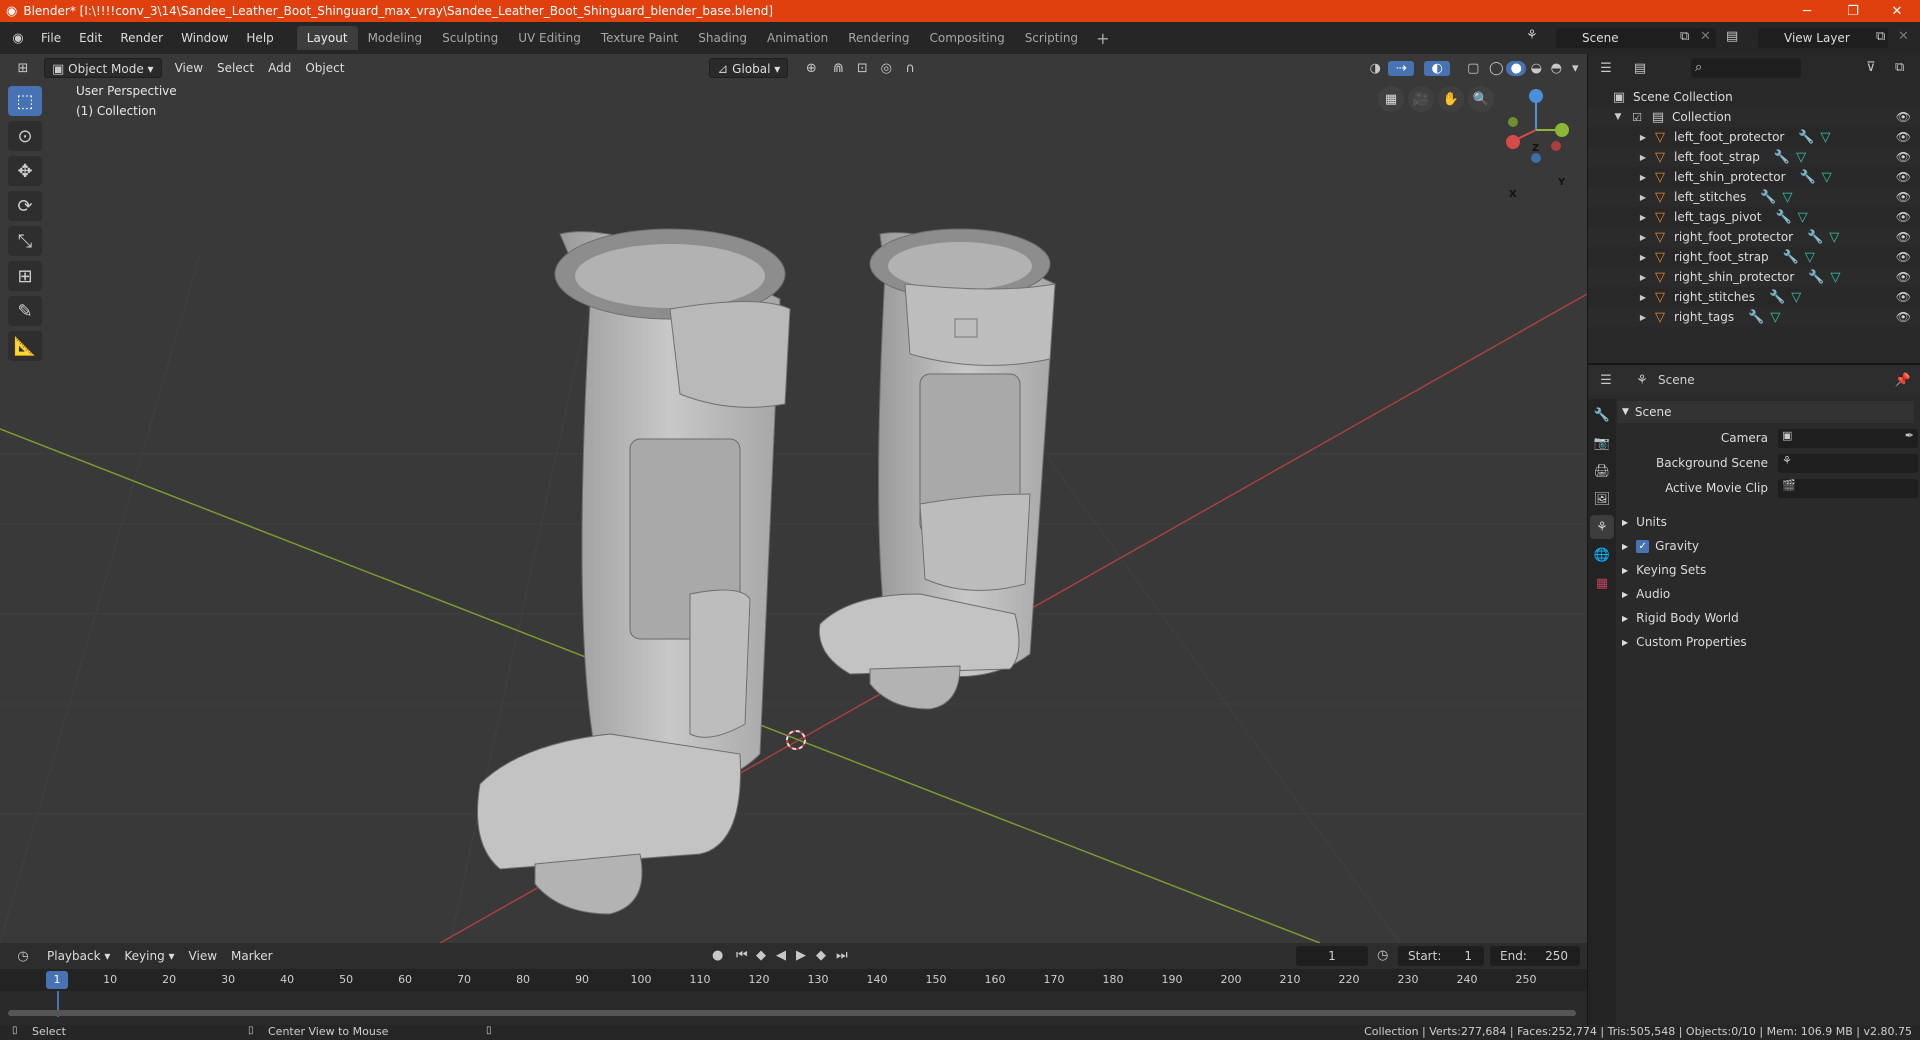 This screenshot has height=1040, width=1920. I want to click on pin-icon: 📌, so click(1903, 380).